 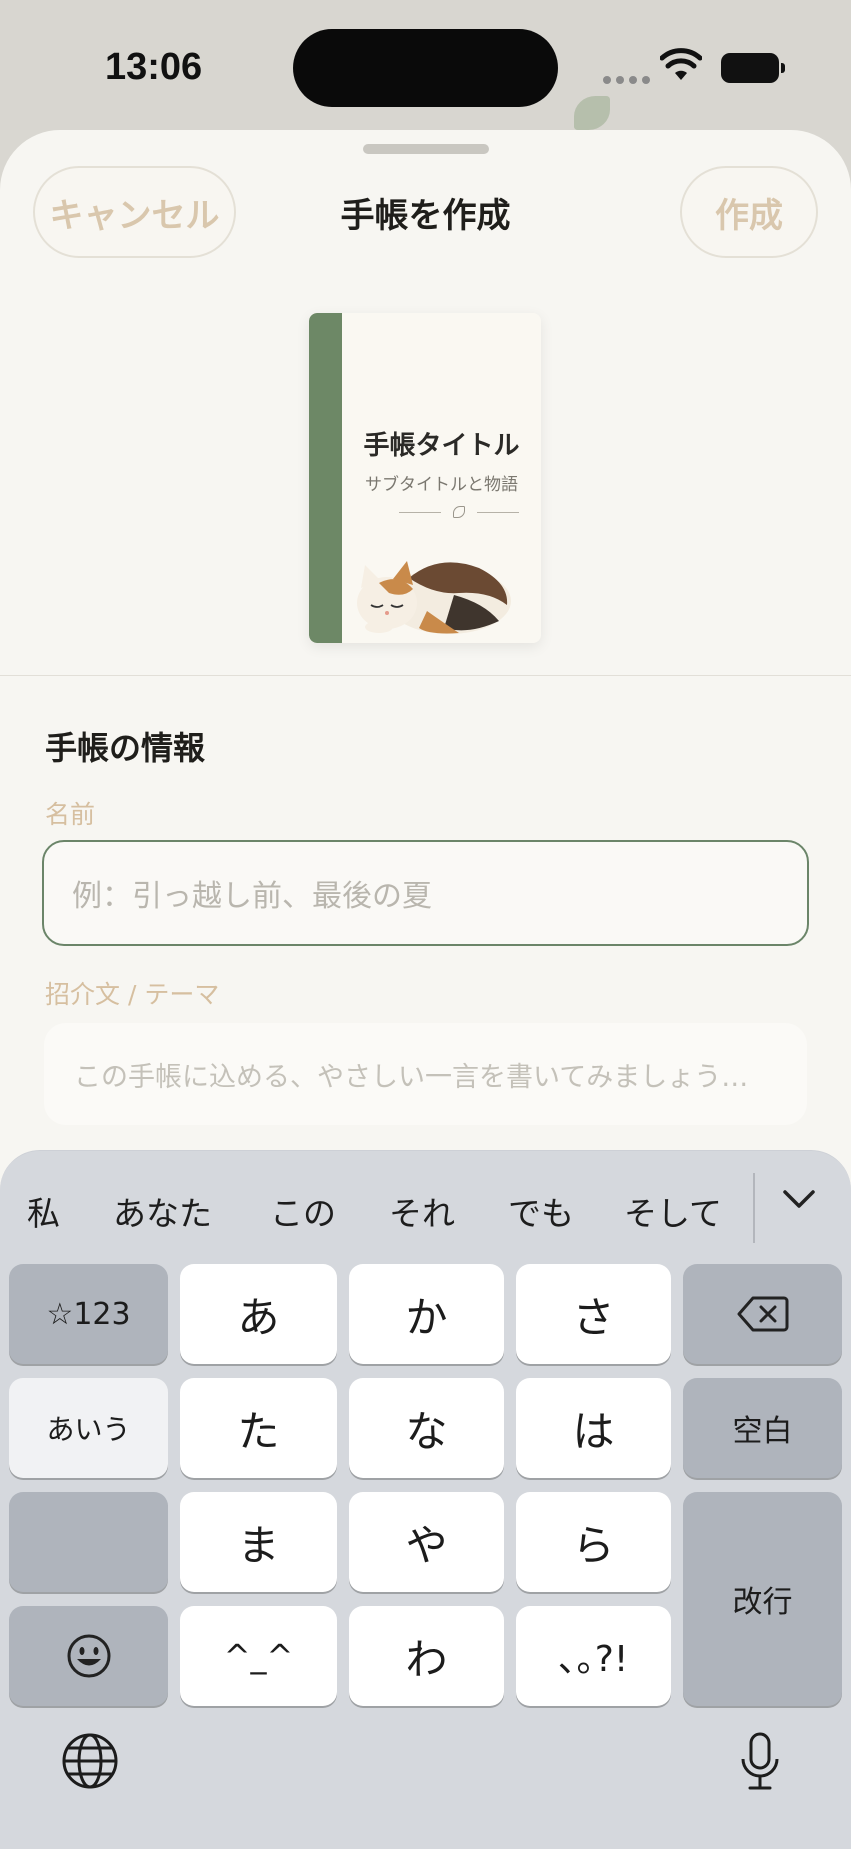 I want to click on space-key: 空白, so click(x=762, y=1428).